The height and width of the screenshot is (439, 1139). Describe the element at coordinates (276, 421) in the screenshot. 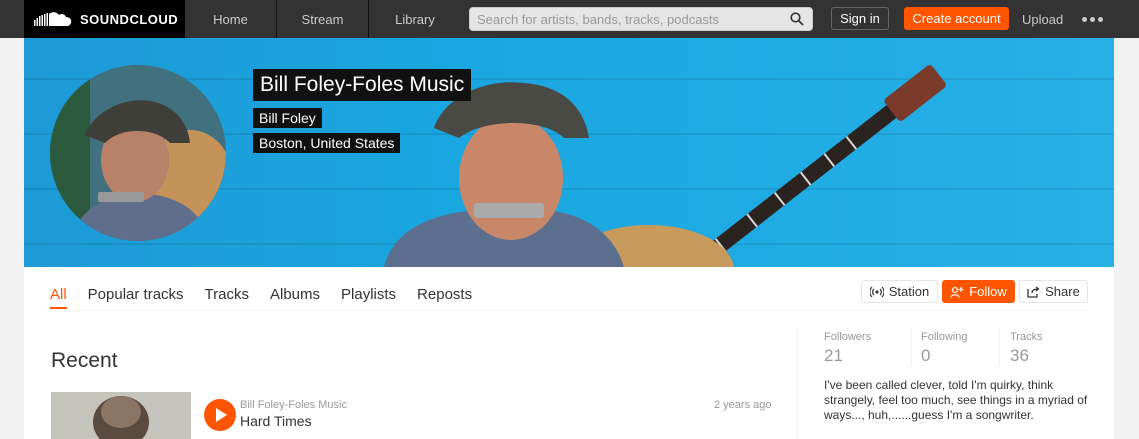

I see `track-title: Hard Times` at that location.